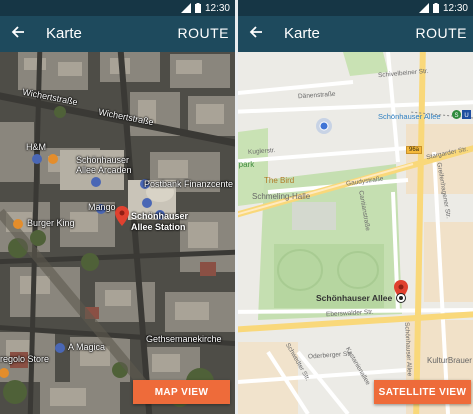  I want to click on my-location-icon, so click(324, 126).